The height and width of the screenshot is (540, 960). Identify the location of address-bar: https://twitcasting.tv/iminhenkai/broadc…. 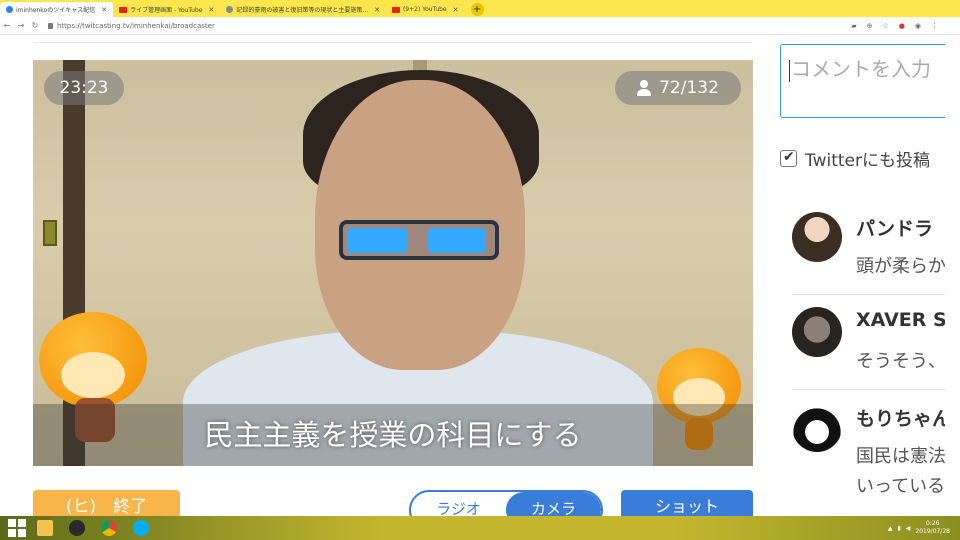
(449, 25).